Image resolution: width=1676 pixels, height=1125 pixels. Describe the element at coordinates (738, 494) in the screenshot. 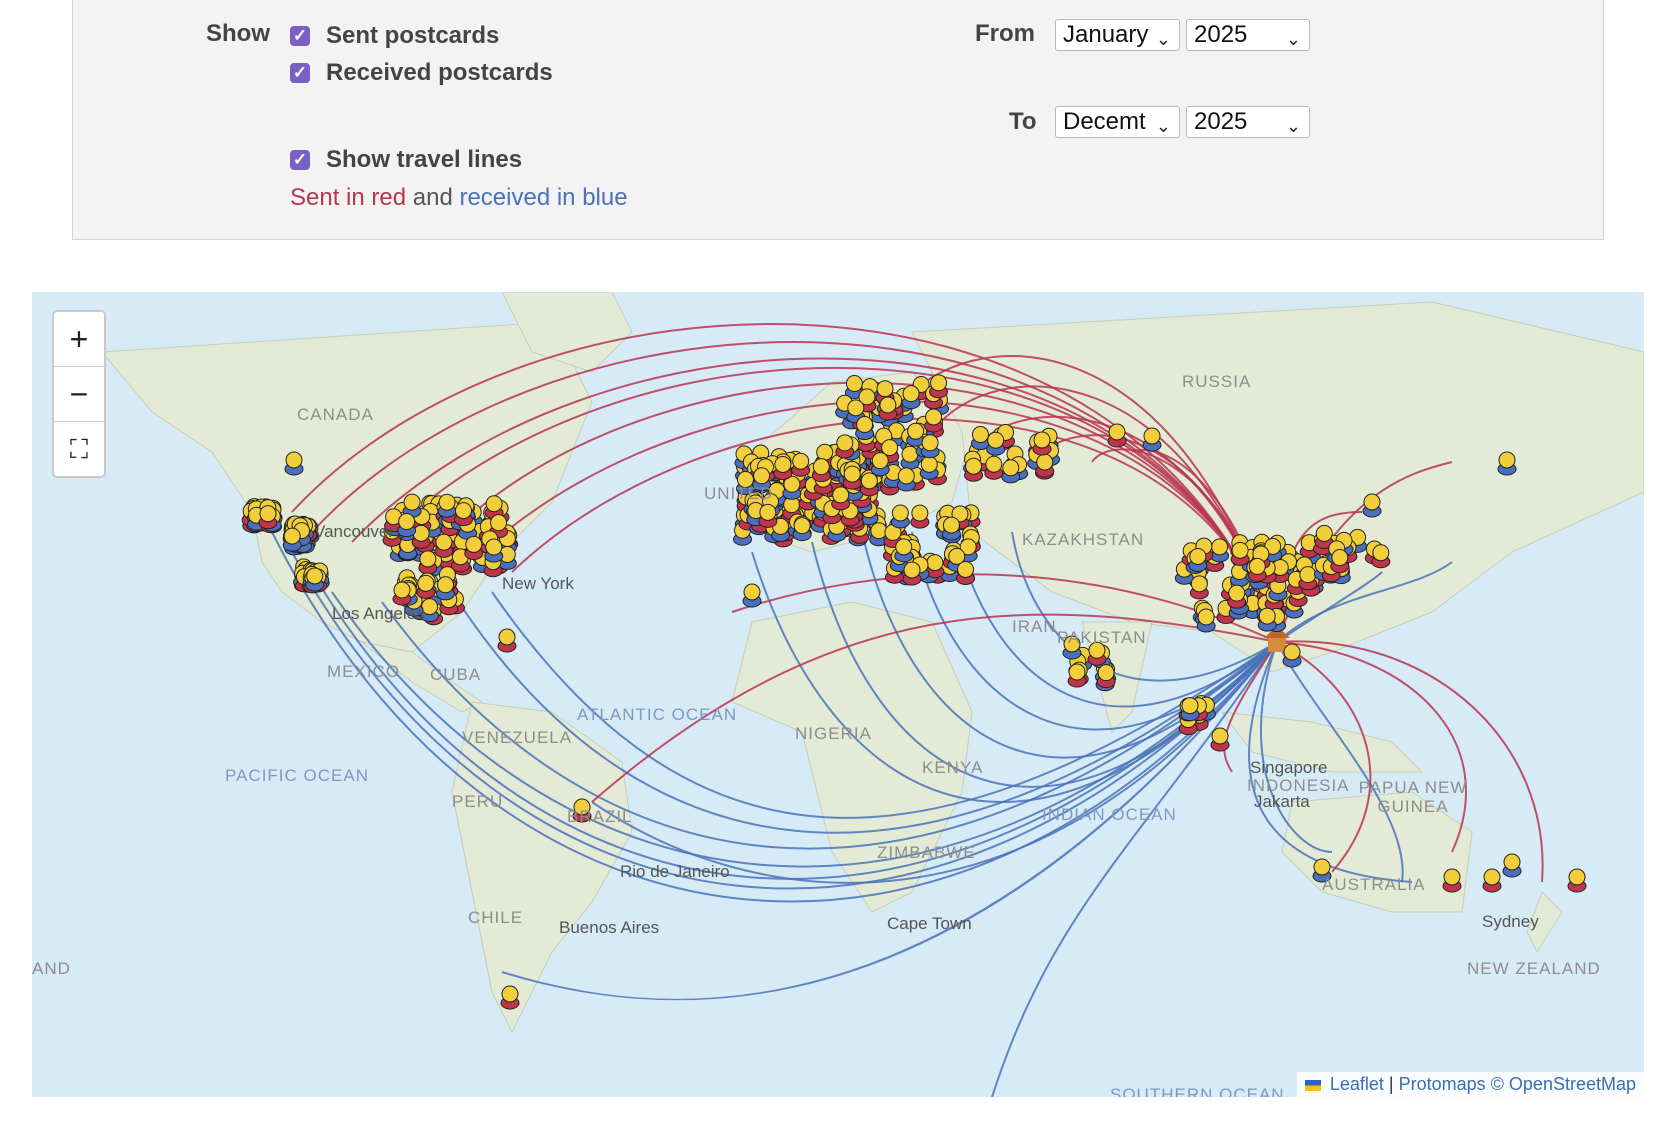

I see `region-label-united: UNITED` at that location.